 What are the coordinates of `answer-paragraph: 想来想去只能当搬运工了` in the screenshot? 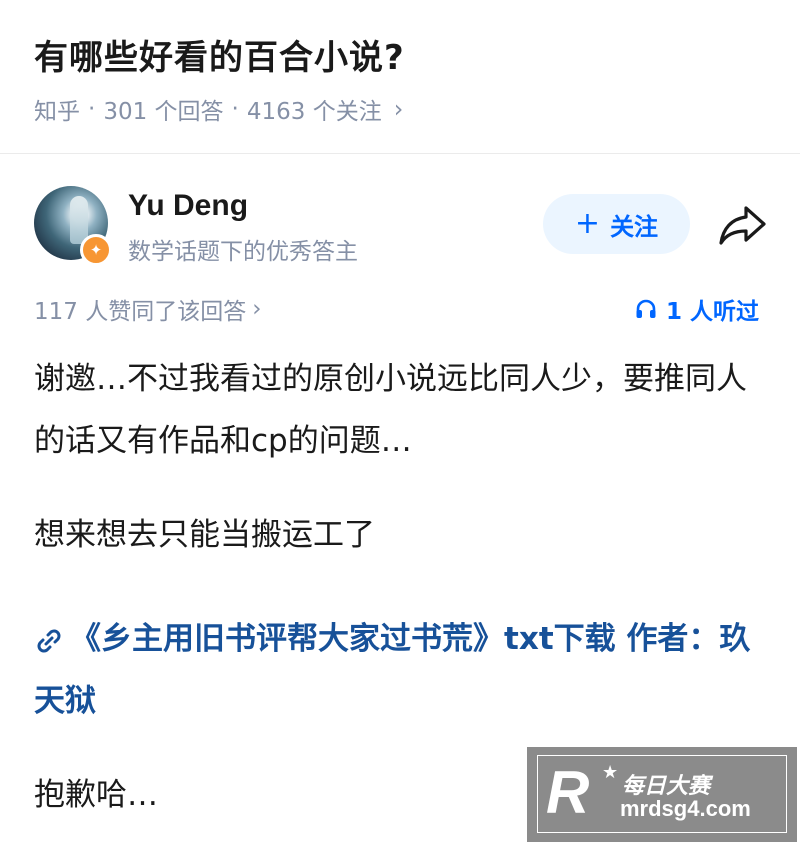 It's located at (204, 535).